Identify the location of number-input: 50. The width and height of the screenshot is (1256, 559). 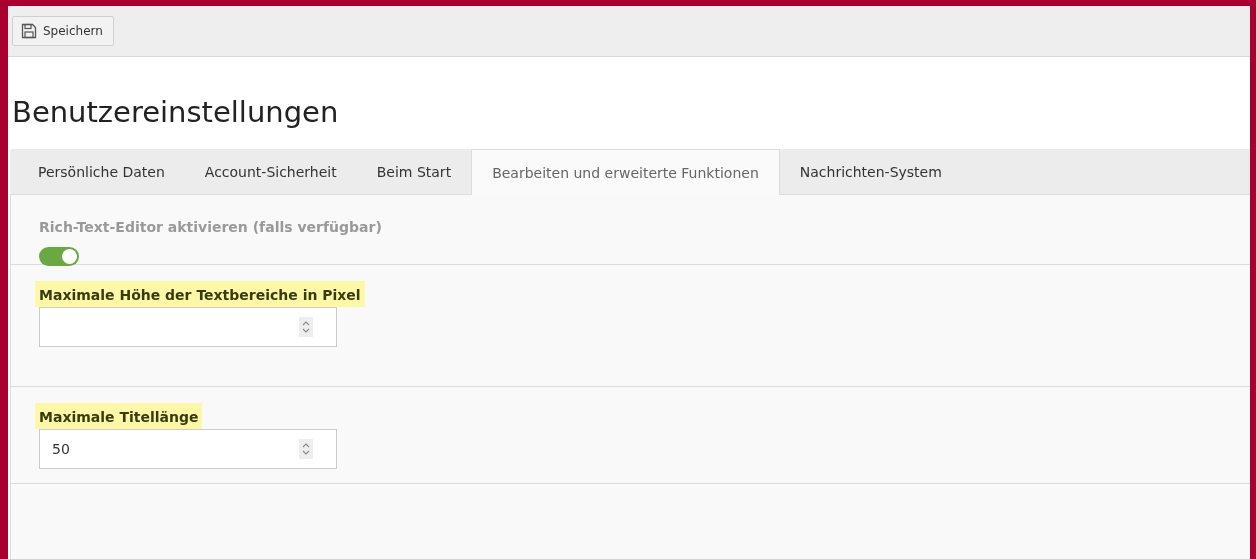
(188, 449).